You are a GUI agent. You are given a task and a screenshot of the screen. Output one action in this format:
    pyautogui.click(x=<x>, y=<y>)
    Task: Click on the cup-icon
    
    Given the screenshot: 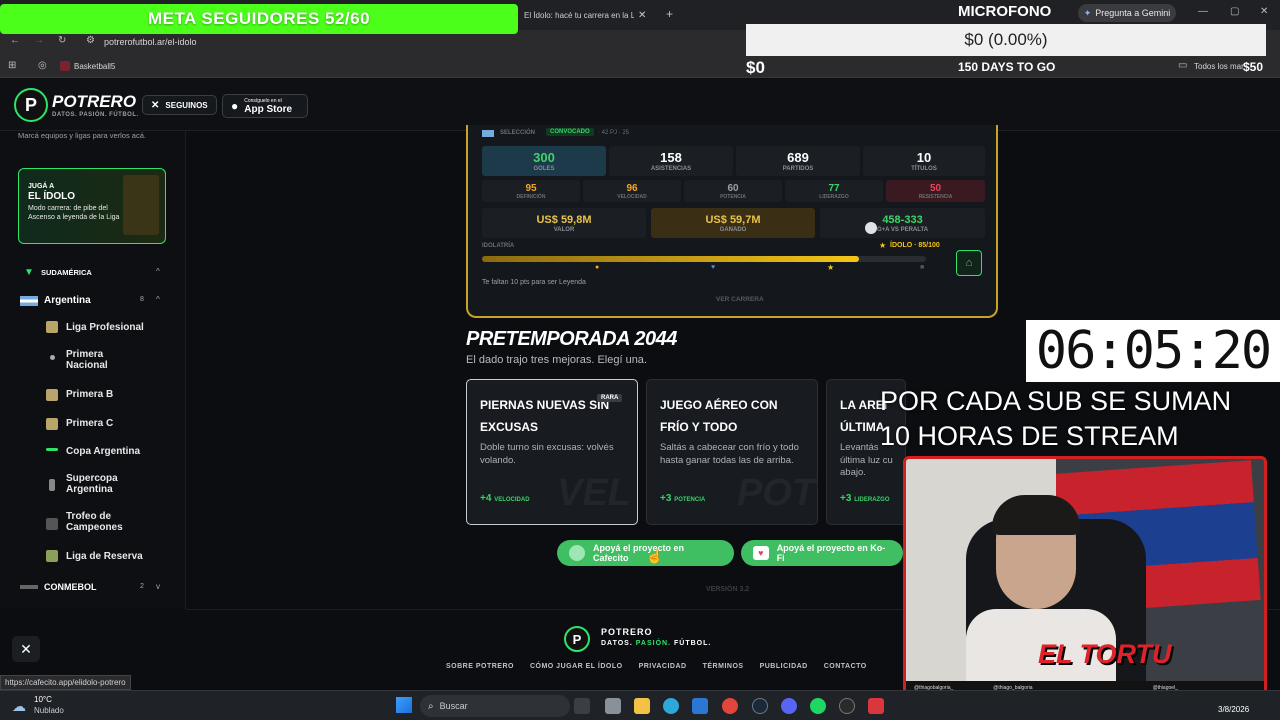 What is the action you would take?
    pyautogui.click(x=52, y=485)
    